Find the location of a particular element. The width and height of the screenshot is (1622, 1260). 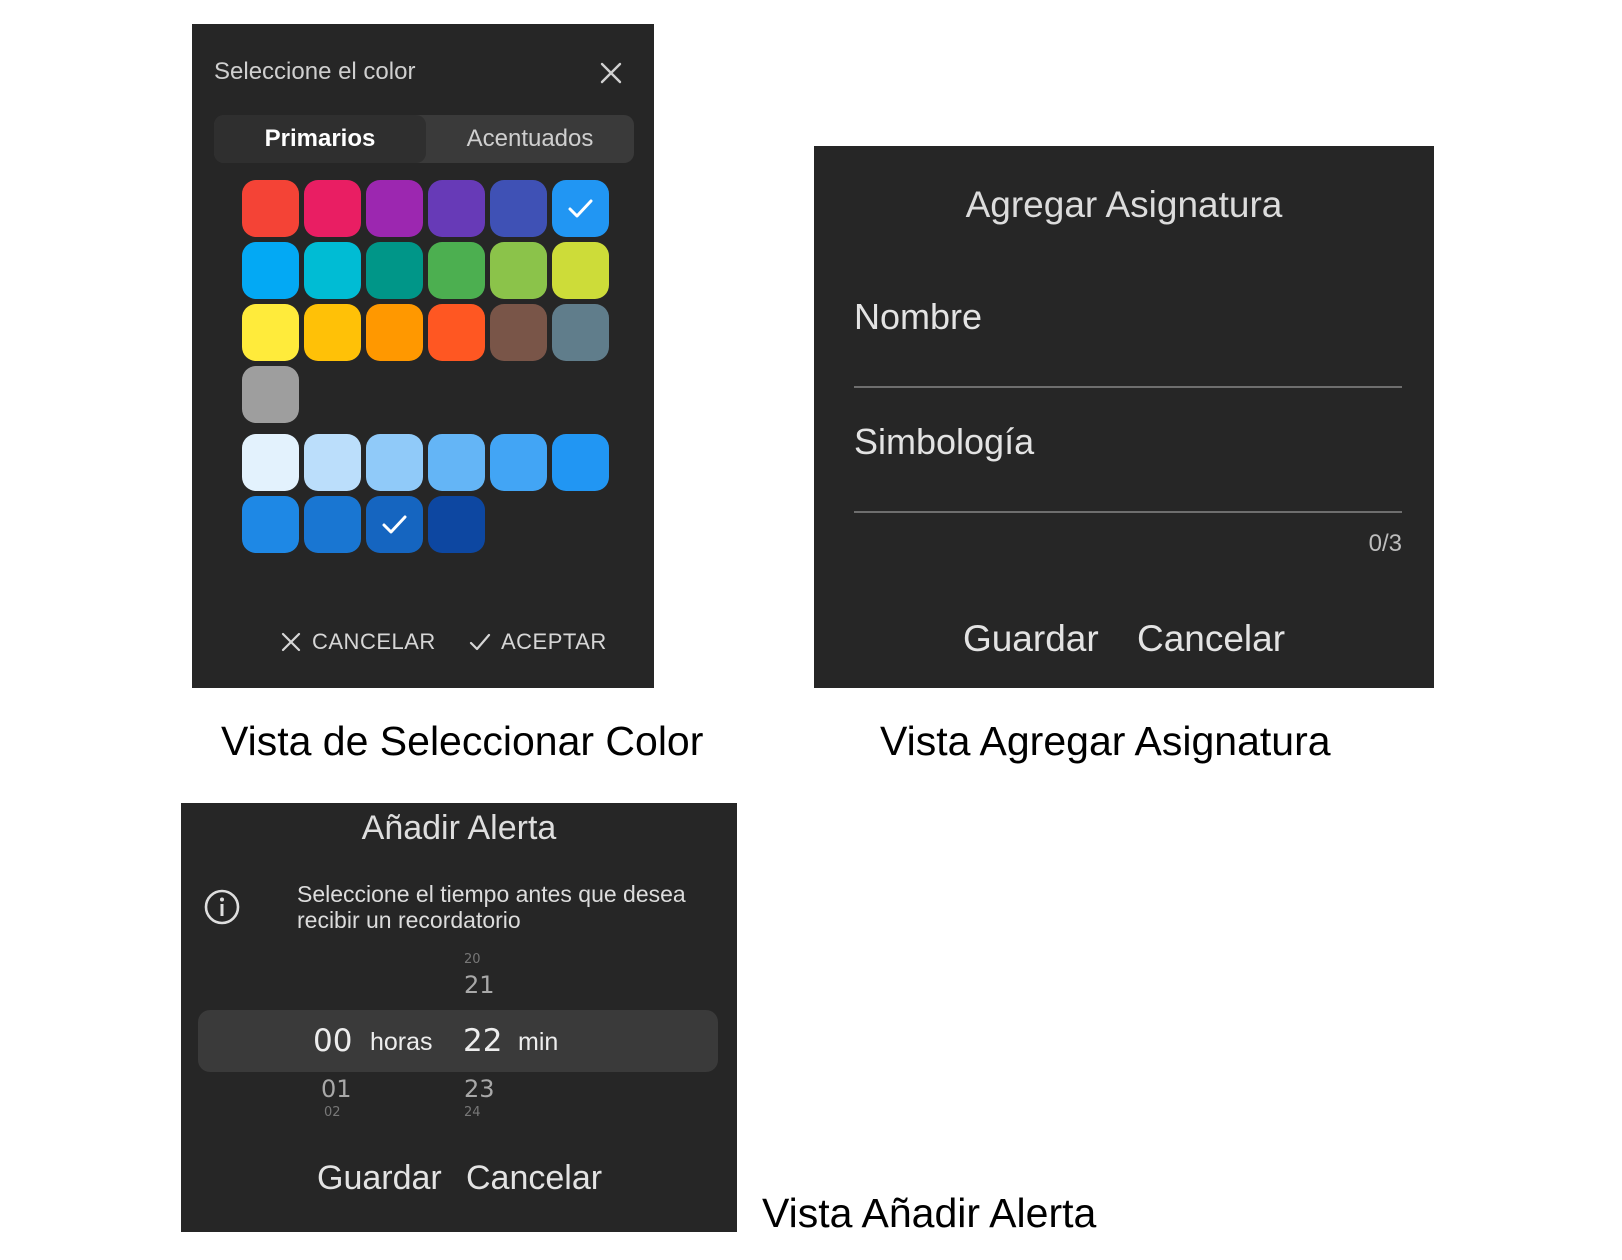

name-field-label: Nombre is located at coordinates (918, 316).